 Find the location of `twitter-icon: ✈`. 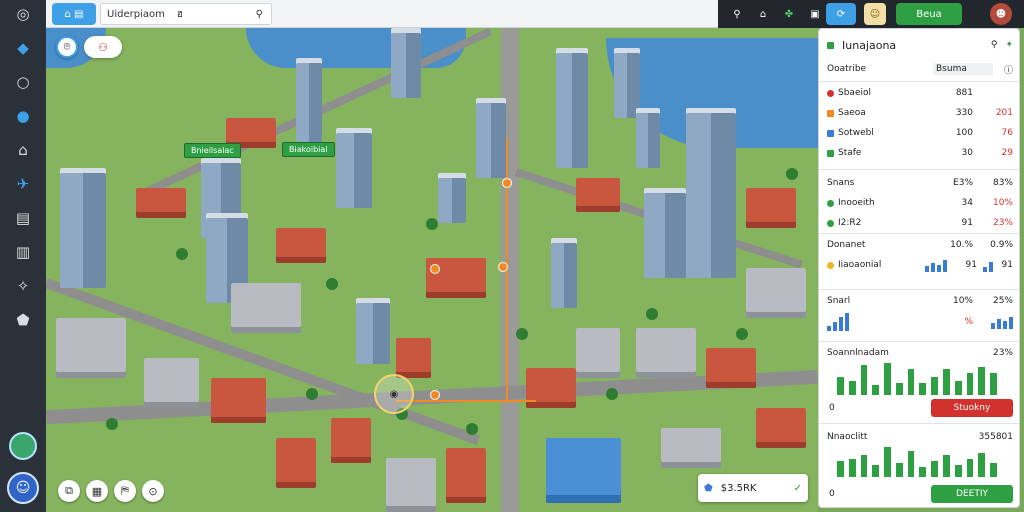

twitter-icon: ✈ is located at coordinates (23, 184).